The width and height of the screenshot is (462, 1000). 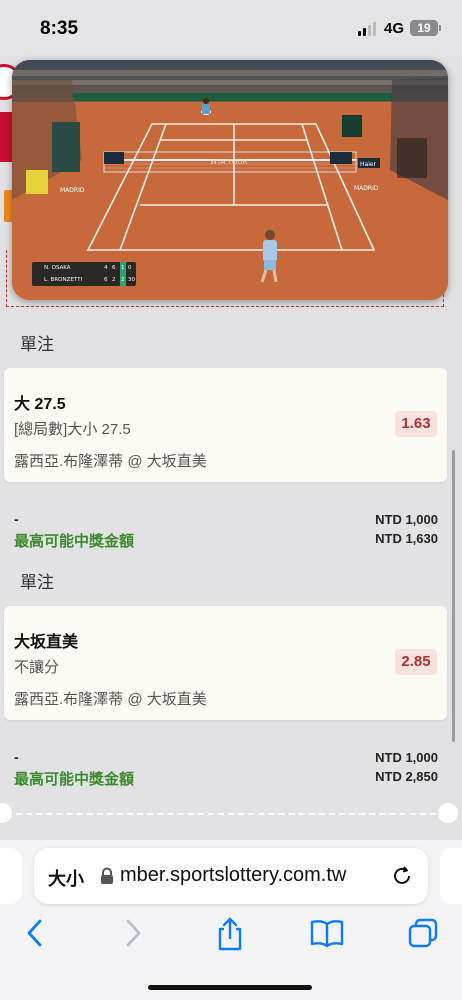 What do you see at coordinates (63, 280) in the screenshot?
I see `player-name: L. BRONZETTI` at bounding box center [63, 280].